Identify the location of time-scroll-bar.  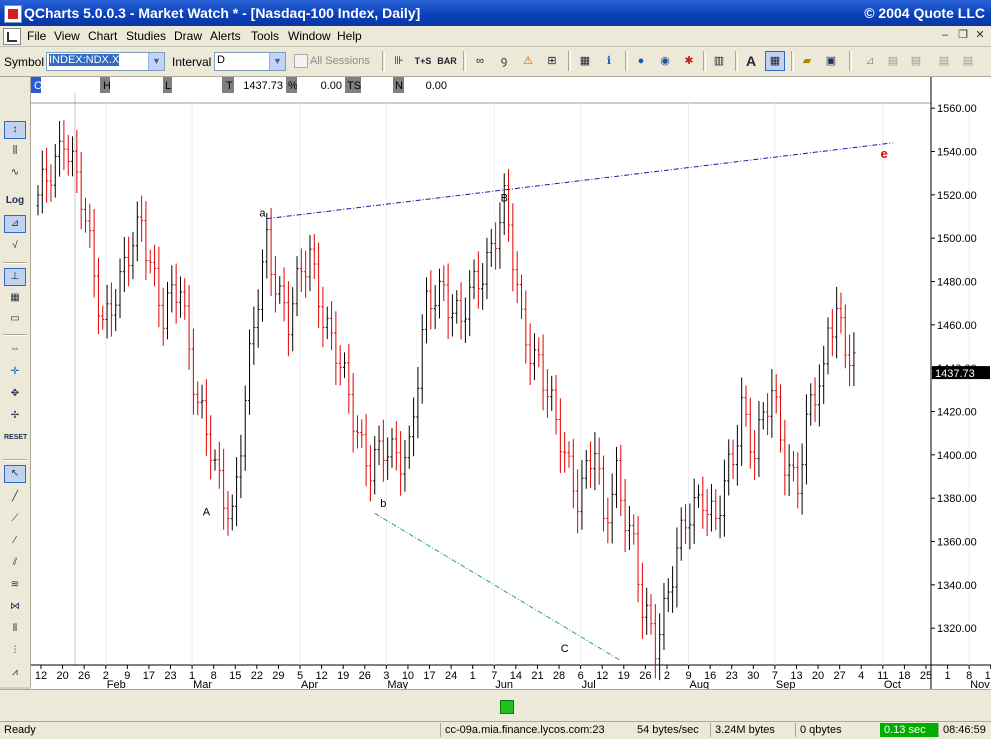
(495, 705).